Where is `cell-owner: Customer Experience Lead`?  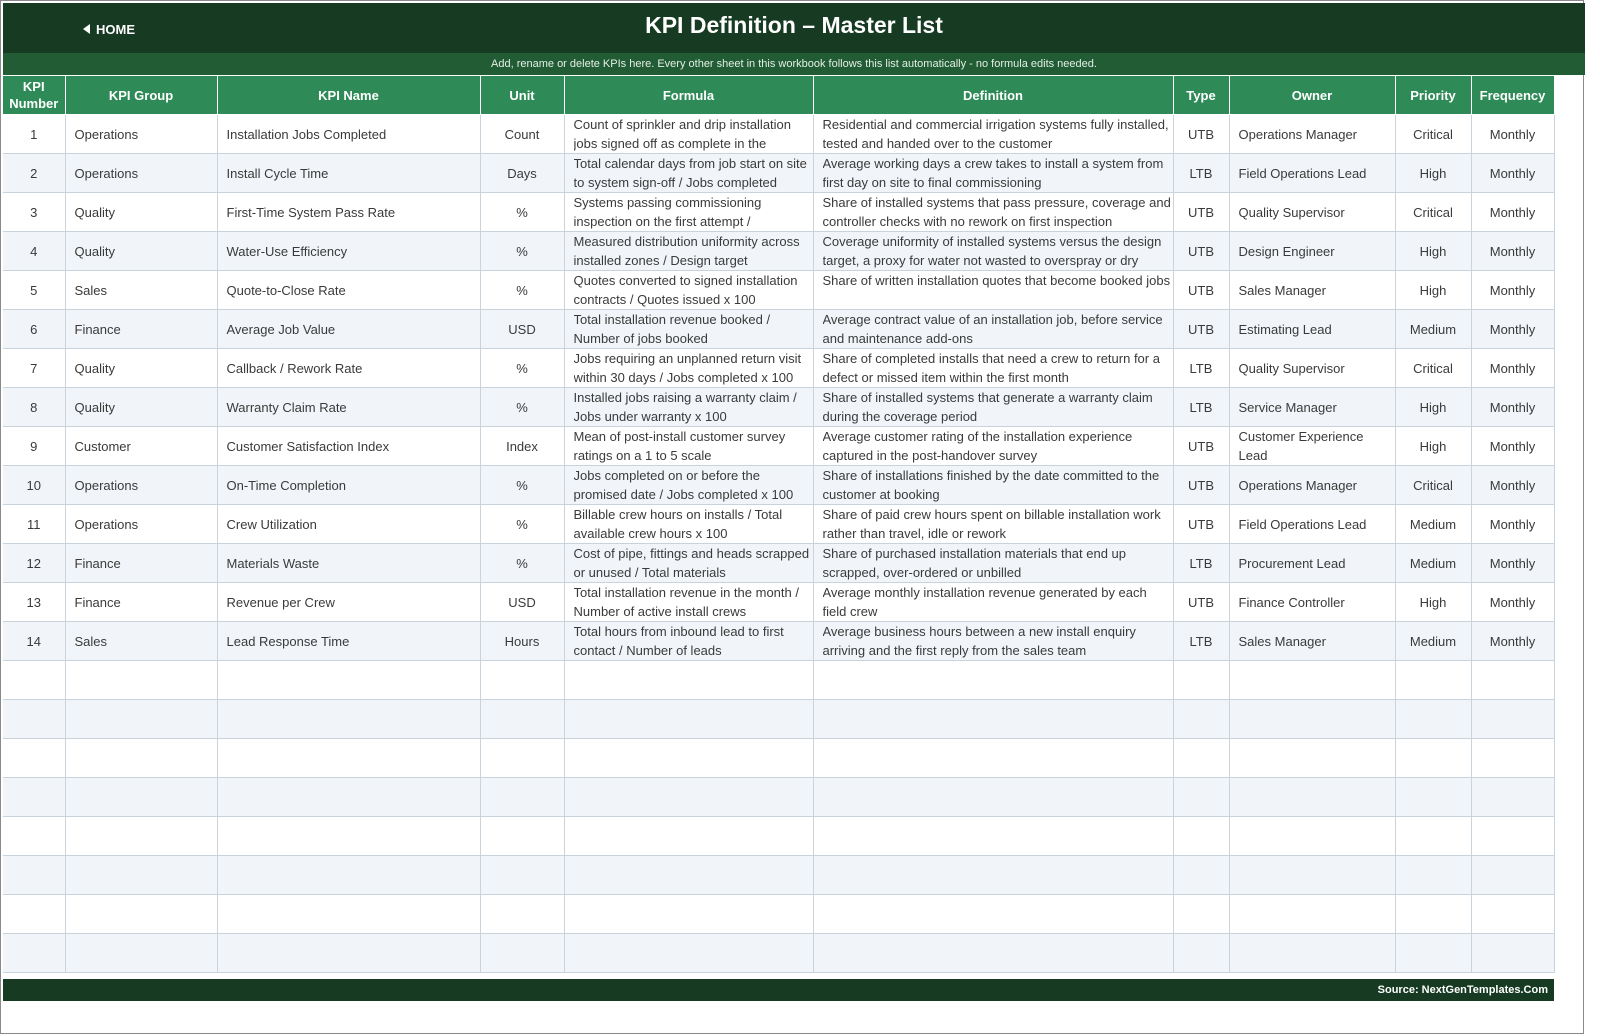
cell-owner: Customer Experience Lead is located at coordinates (1312, 446).